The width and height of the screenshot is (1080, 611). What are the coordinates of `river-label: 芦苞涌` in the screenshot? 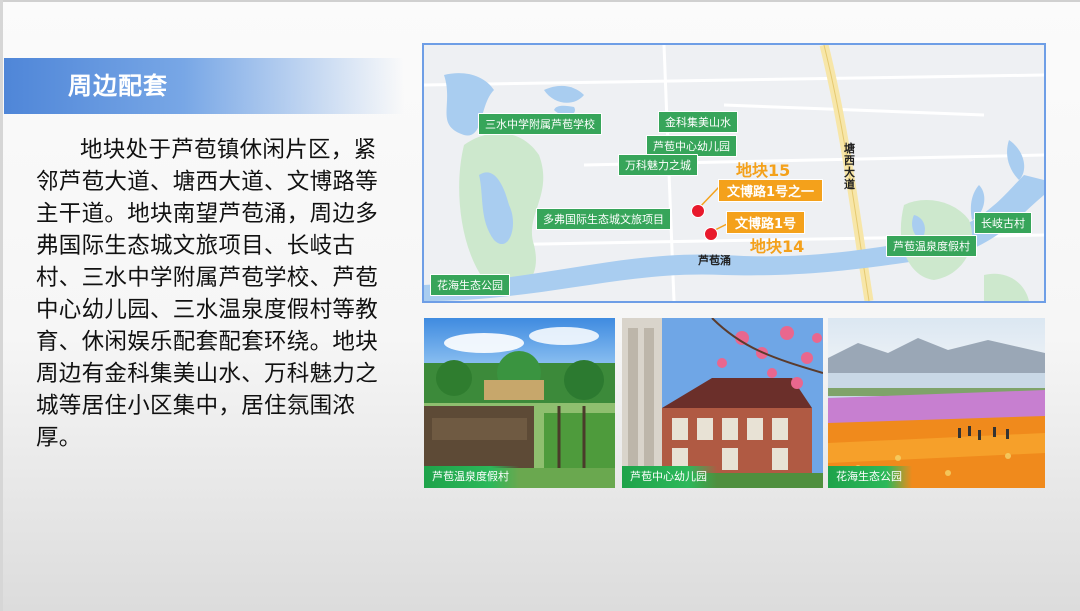 It's located at (714, 260).